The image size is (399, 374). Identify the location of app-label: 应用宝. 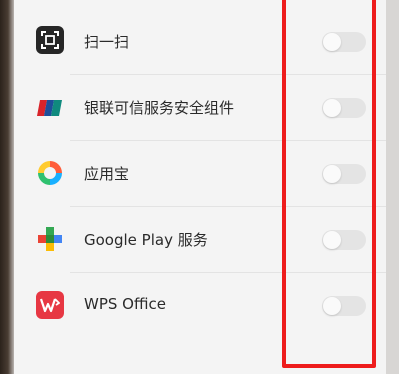
(107, 174).